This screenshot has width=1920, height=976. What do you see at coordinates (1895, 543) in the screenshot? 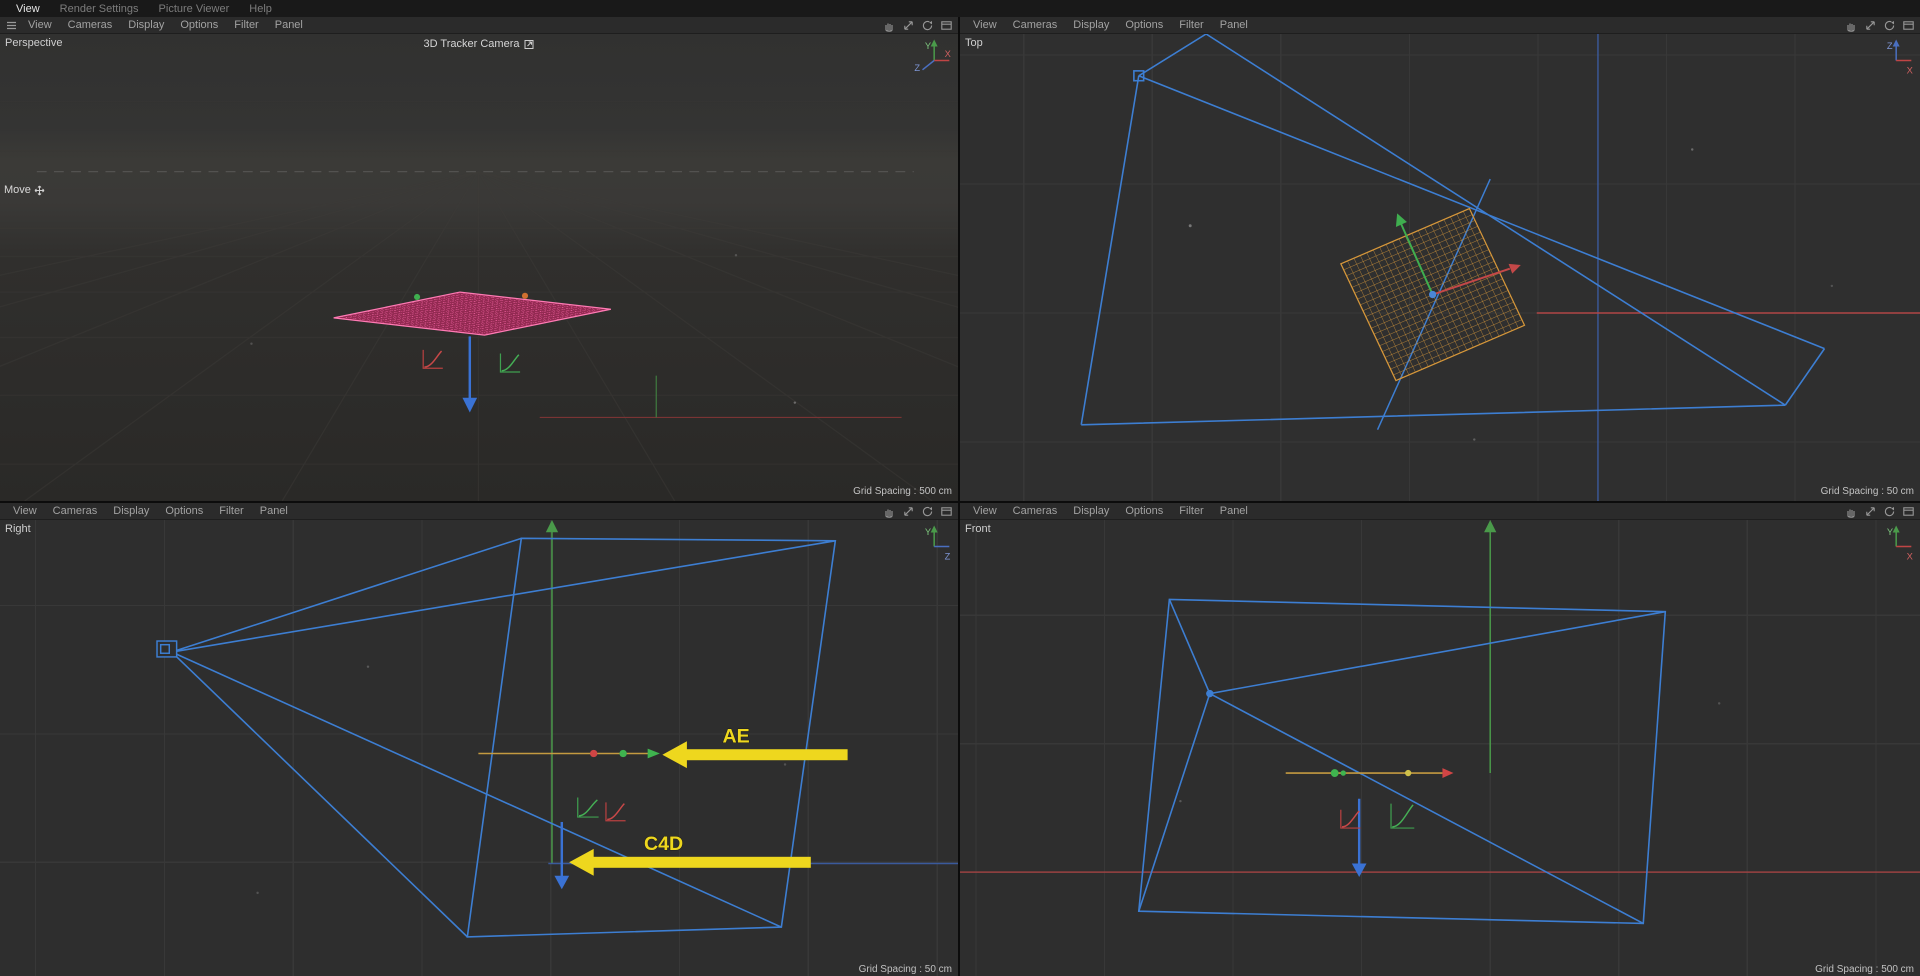
I see `axis-orientation-widget: Y X` at bounding box center [1895, 543].